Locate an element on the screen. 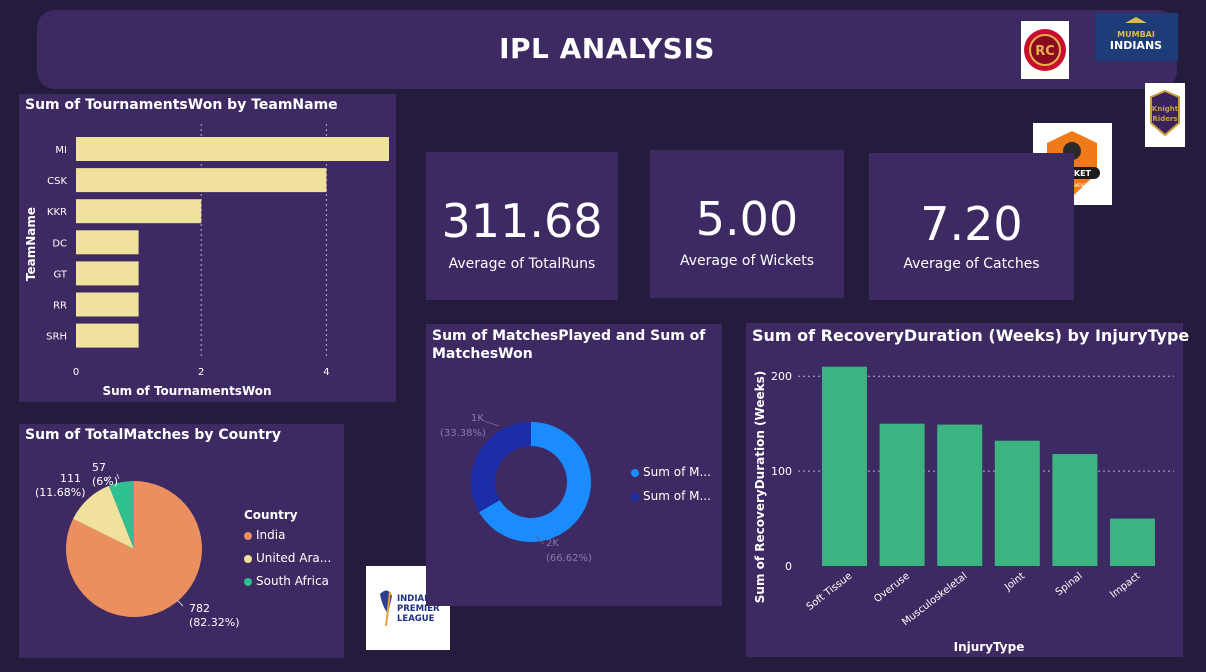 Image resolution: width=1206 pixels, height=672 pixels. ipl-line3: LEAGUE is located at coordinates (416, 619).